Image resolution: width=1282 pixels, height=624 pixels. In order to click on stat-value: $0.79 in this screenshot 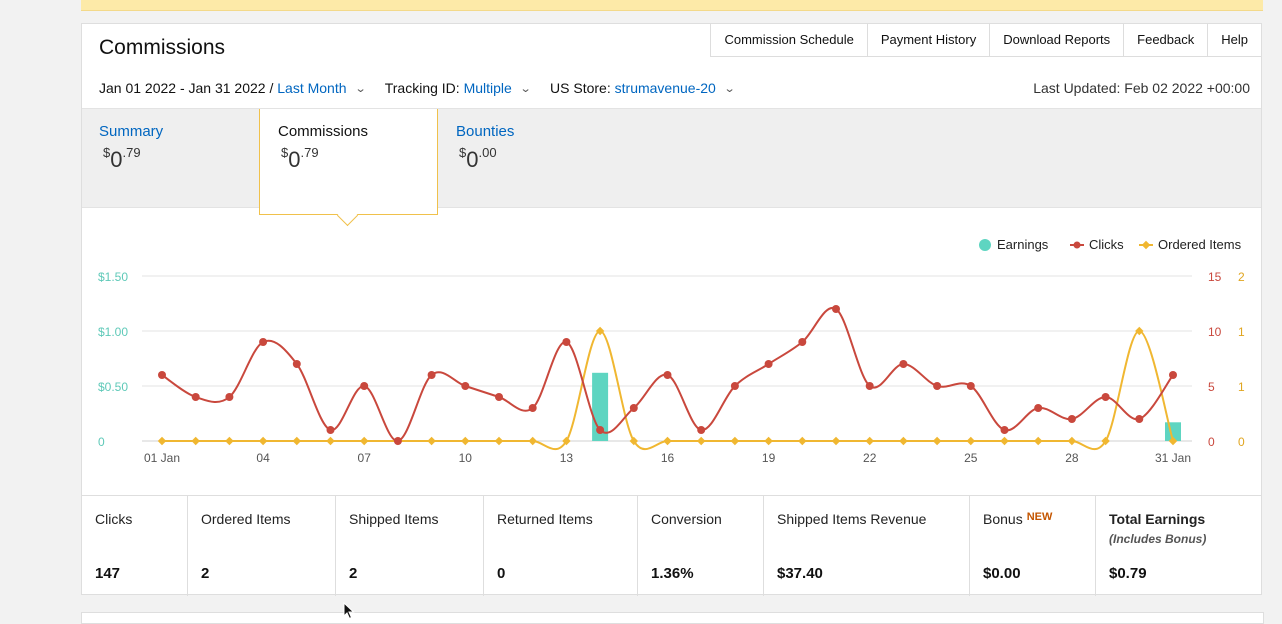, I will do `click(1128, 573)`.